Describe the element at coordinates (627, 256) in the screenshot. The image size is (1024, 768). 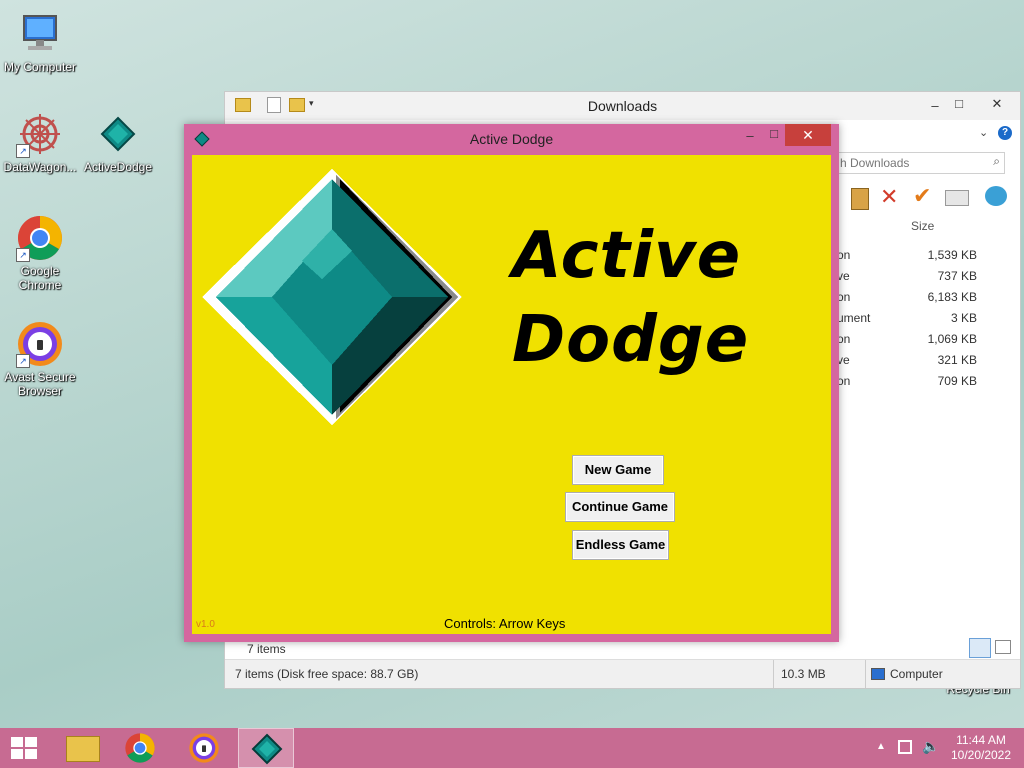
I see `game-title-line1: Active` at that location.